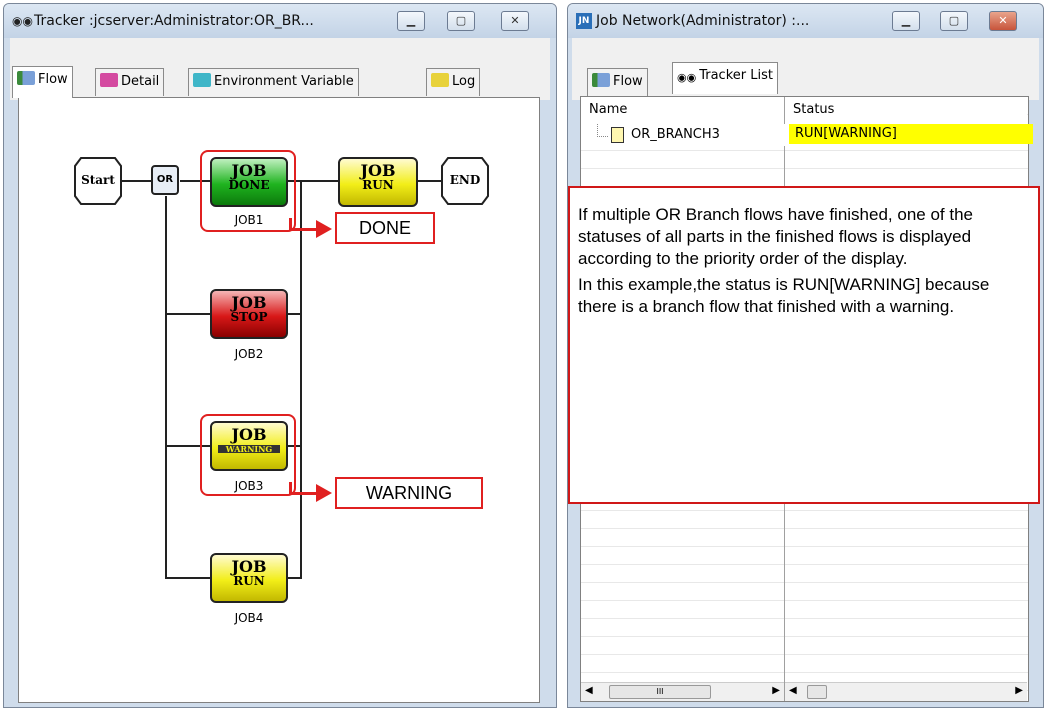  Describe the element at coordinates (911, 134) in the screenshot. I see `row-status: RUN[WARNING]` at that location.